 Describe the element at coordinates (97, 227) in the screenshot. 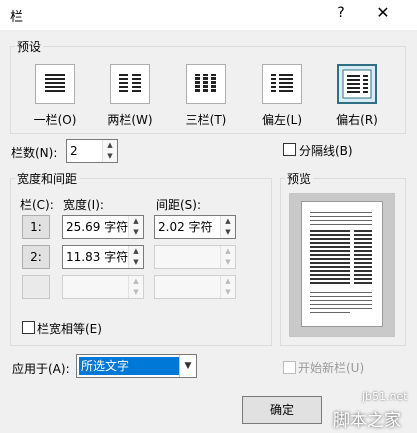

I see `col-width-1-value: 25.69 字符` at that location.